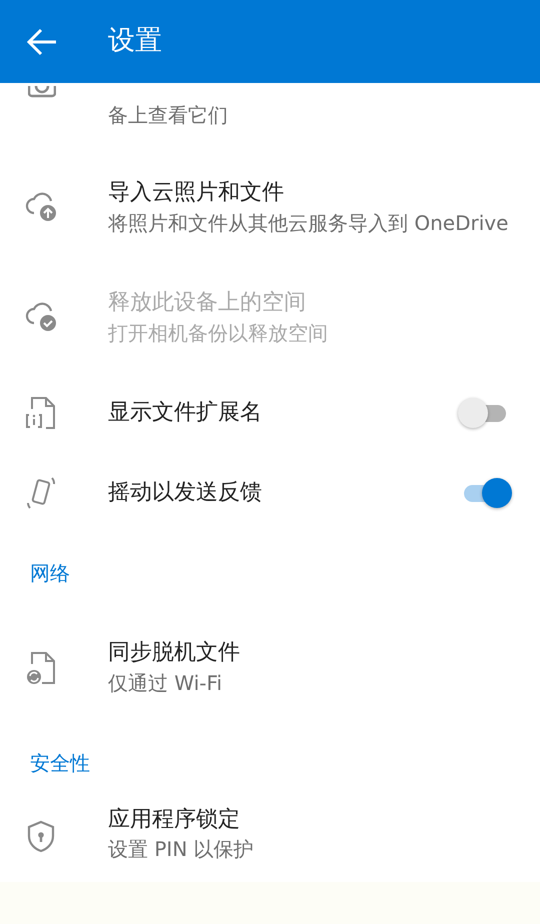 The width and height of the screenshot is (540, 924). I want to click on page-title: 设置, so click(135, 41).